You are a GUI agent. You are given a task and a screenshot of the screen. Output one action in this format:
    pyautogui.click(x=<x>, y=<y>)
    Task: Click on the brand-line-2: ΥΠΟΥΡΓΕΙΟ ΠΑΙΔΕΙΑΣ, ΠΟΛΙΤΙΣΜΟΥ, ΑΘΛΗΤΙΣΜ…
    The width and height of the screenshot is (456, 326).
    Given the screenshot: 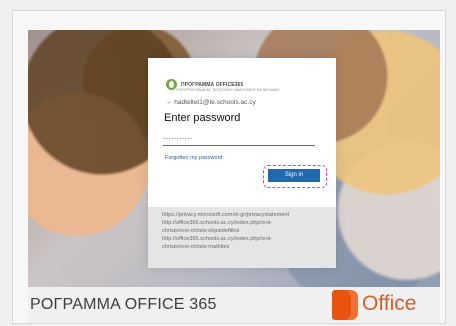 What is the action you would take?
    pyautogui.click(x=228, y=90)
    